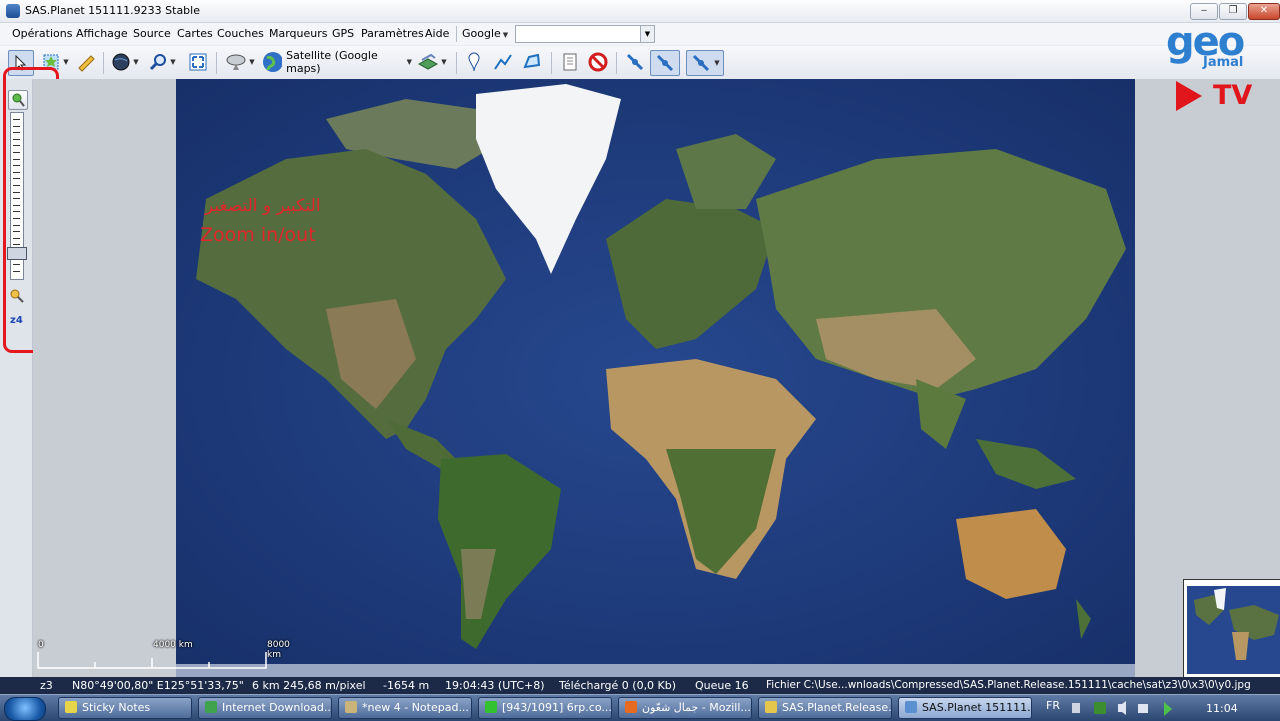 Image resolution: width=1280 pixels, height=721 pixels. What do you see at coordinates (158, 685) in the screenshot?
I see `status-coordinates: N80°49'00,80" E125°51'33,75"` at bounding box center [158, 685].